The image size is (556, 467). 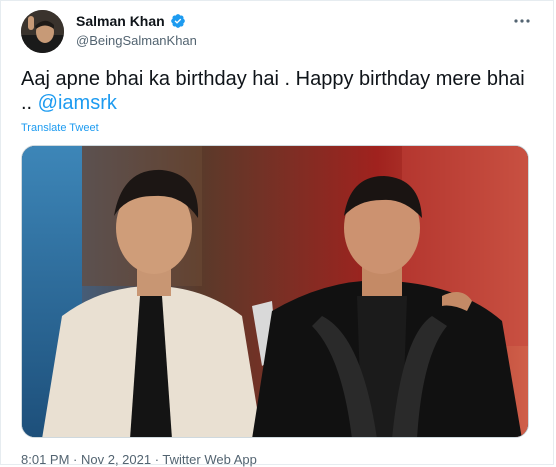 What do you see at coordinates (209, 459) in the screenshot?
I see `tweet-source: Twitter Web App` at bounding box center [209, 459].